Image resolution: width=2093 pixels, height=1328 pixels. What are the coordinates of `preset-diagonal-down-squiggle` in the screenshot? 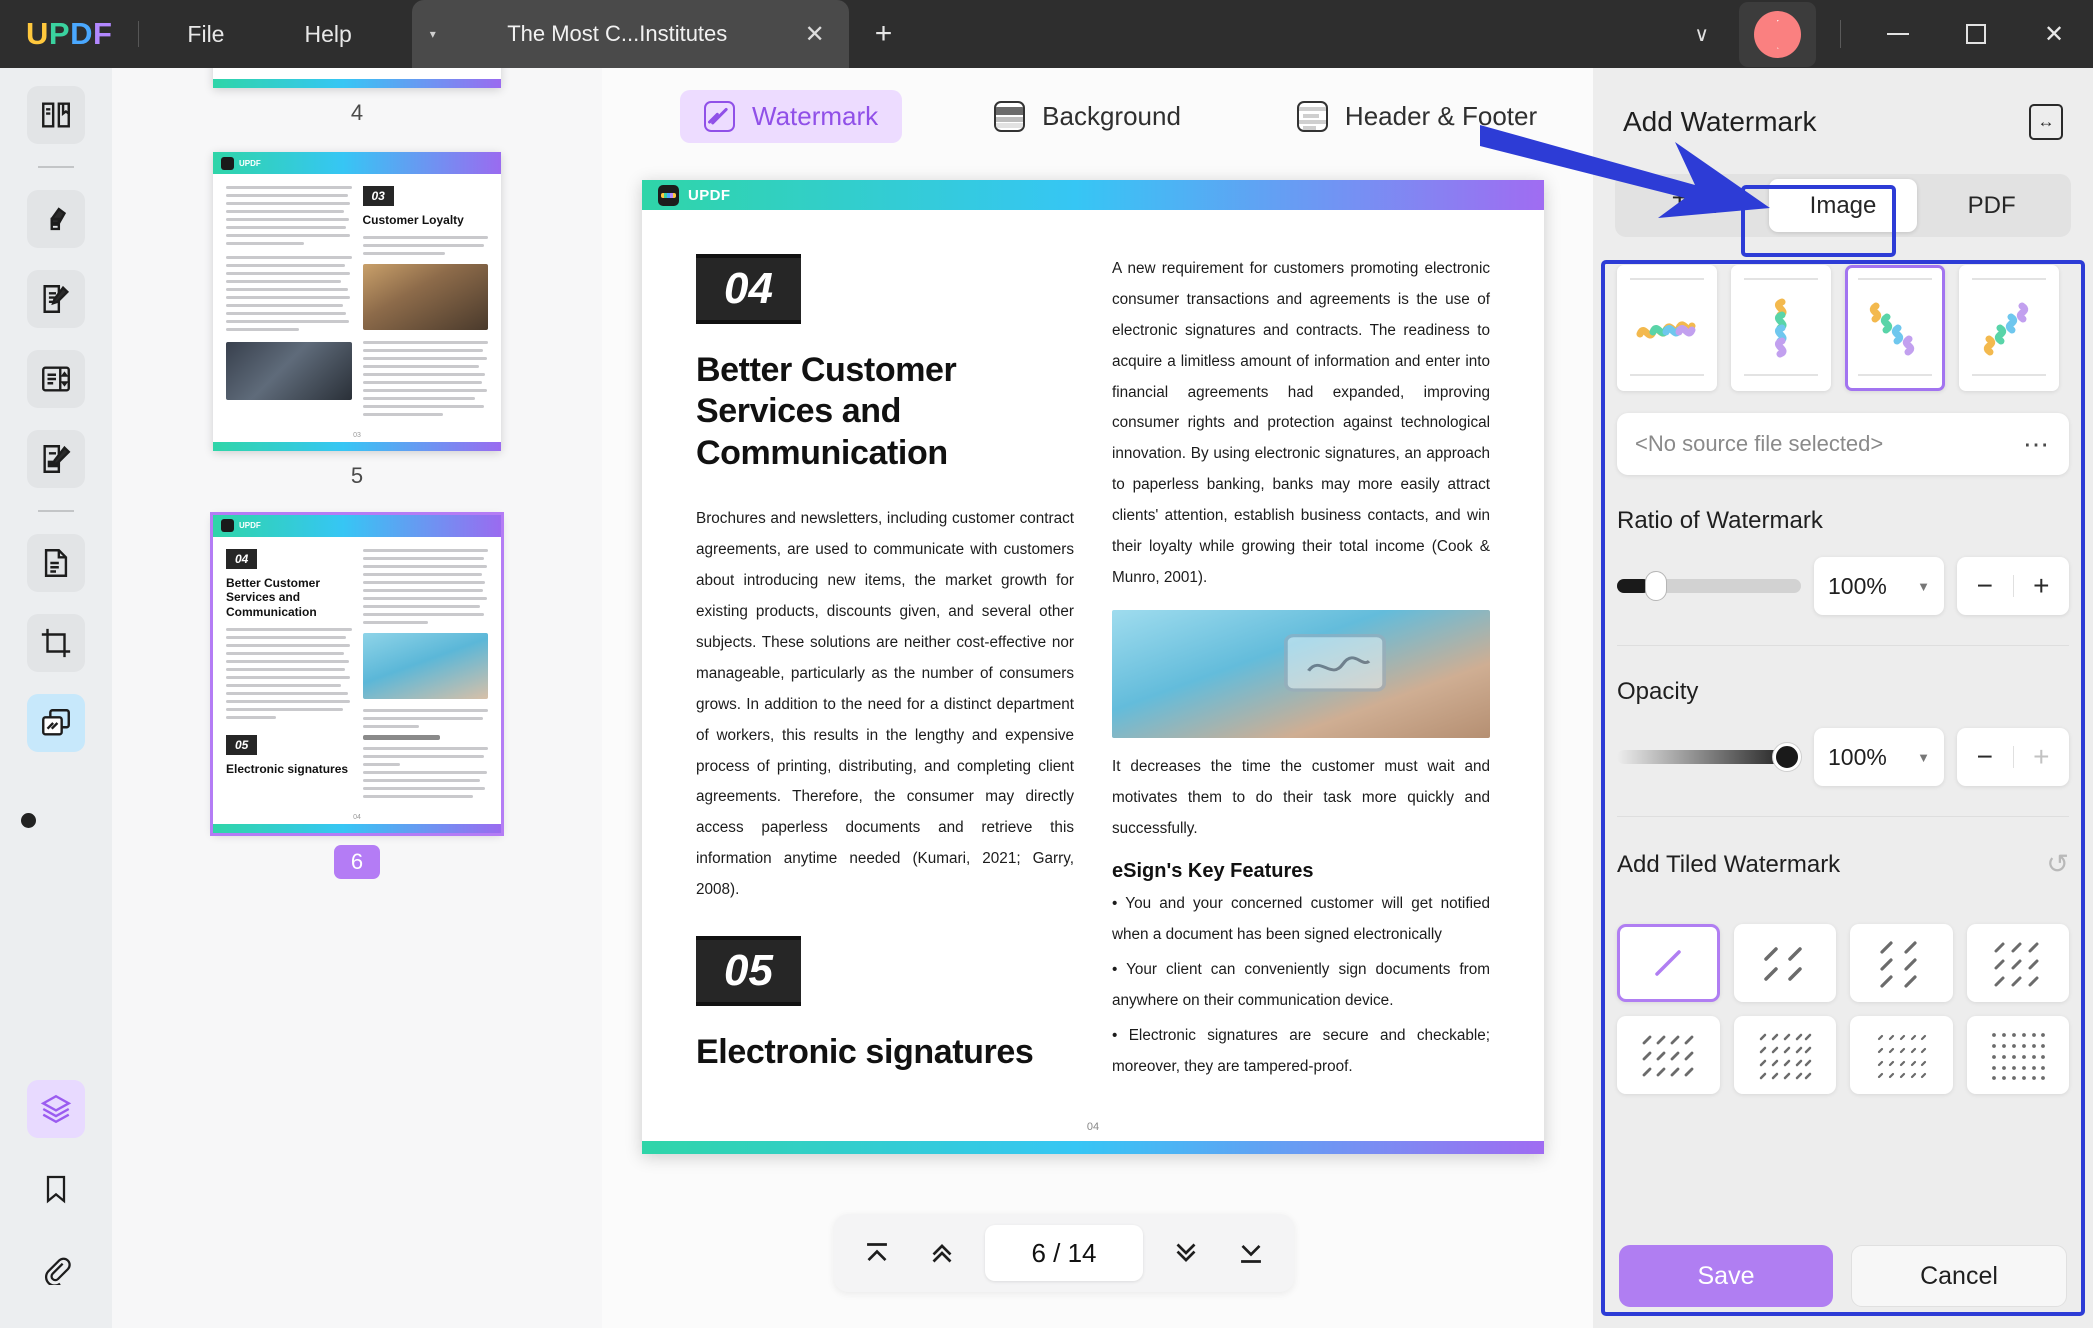 It's located at (1895, 328).